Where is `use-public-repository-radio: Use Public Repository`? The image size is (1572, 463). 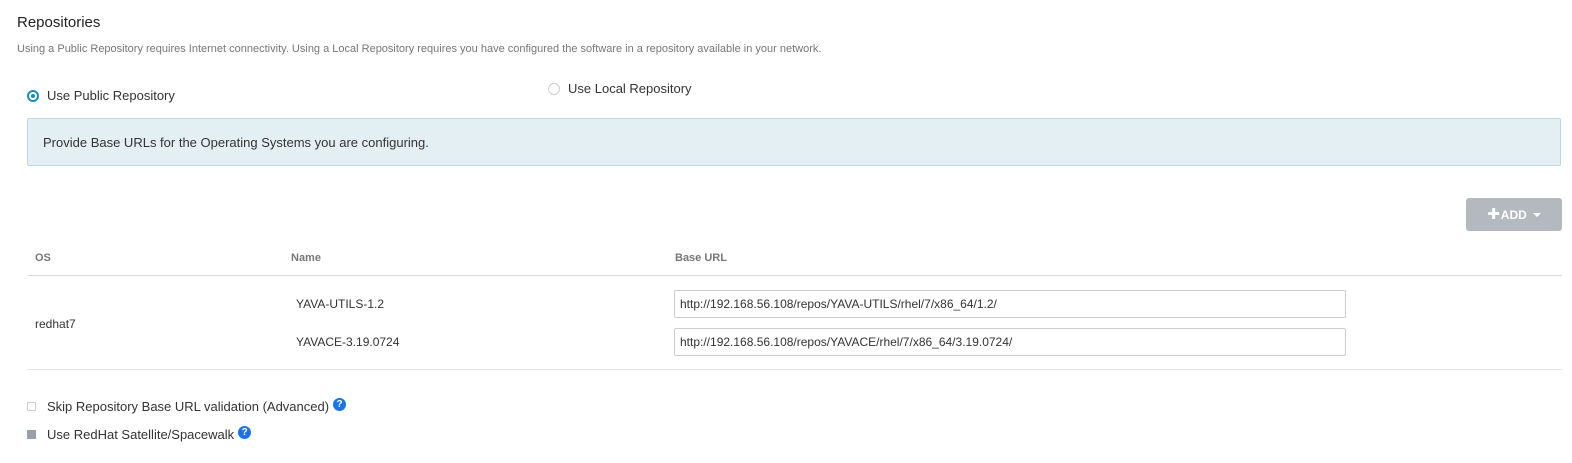
use-public-repository-radio: Use Public Repository is located at coordinates (101, 95).